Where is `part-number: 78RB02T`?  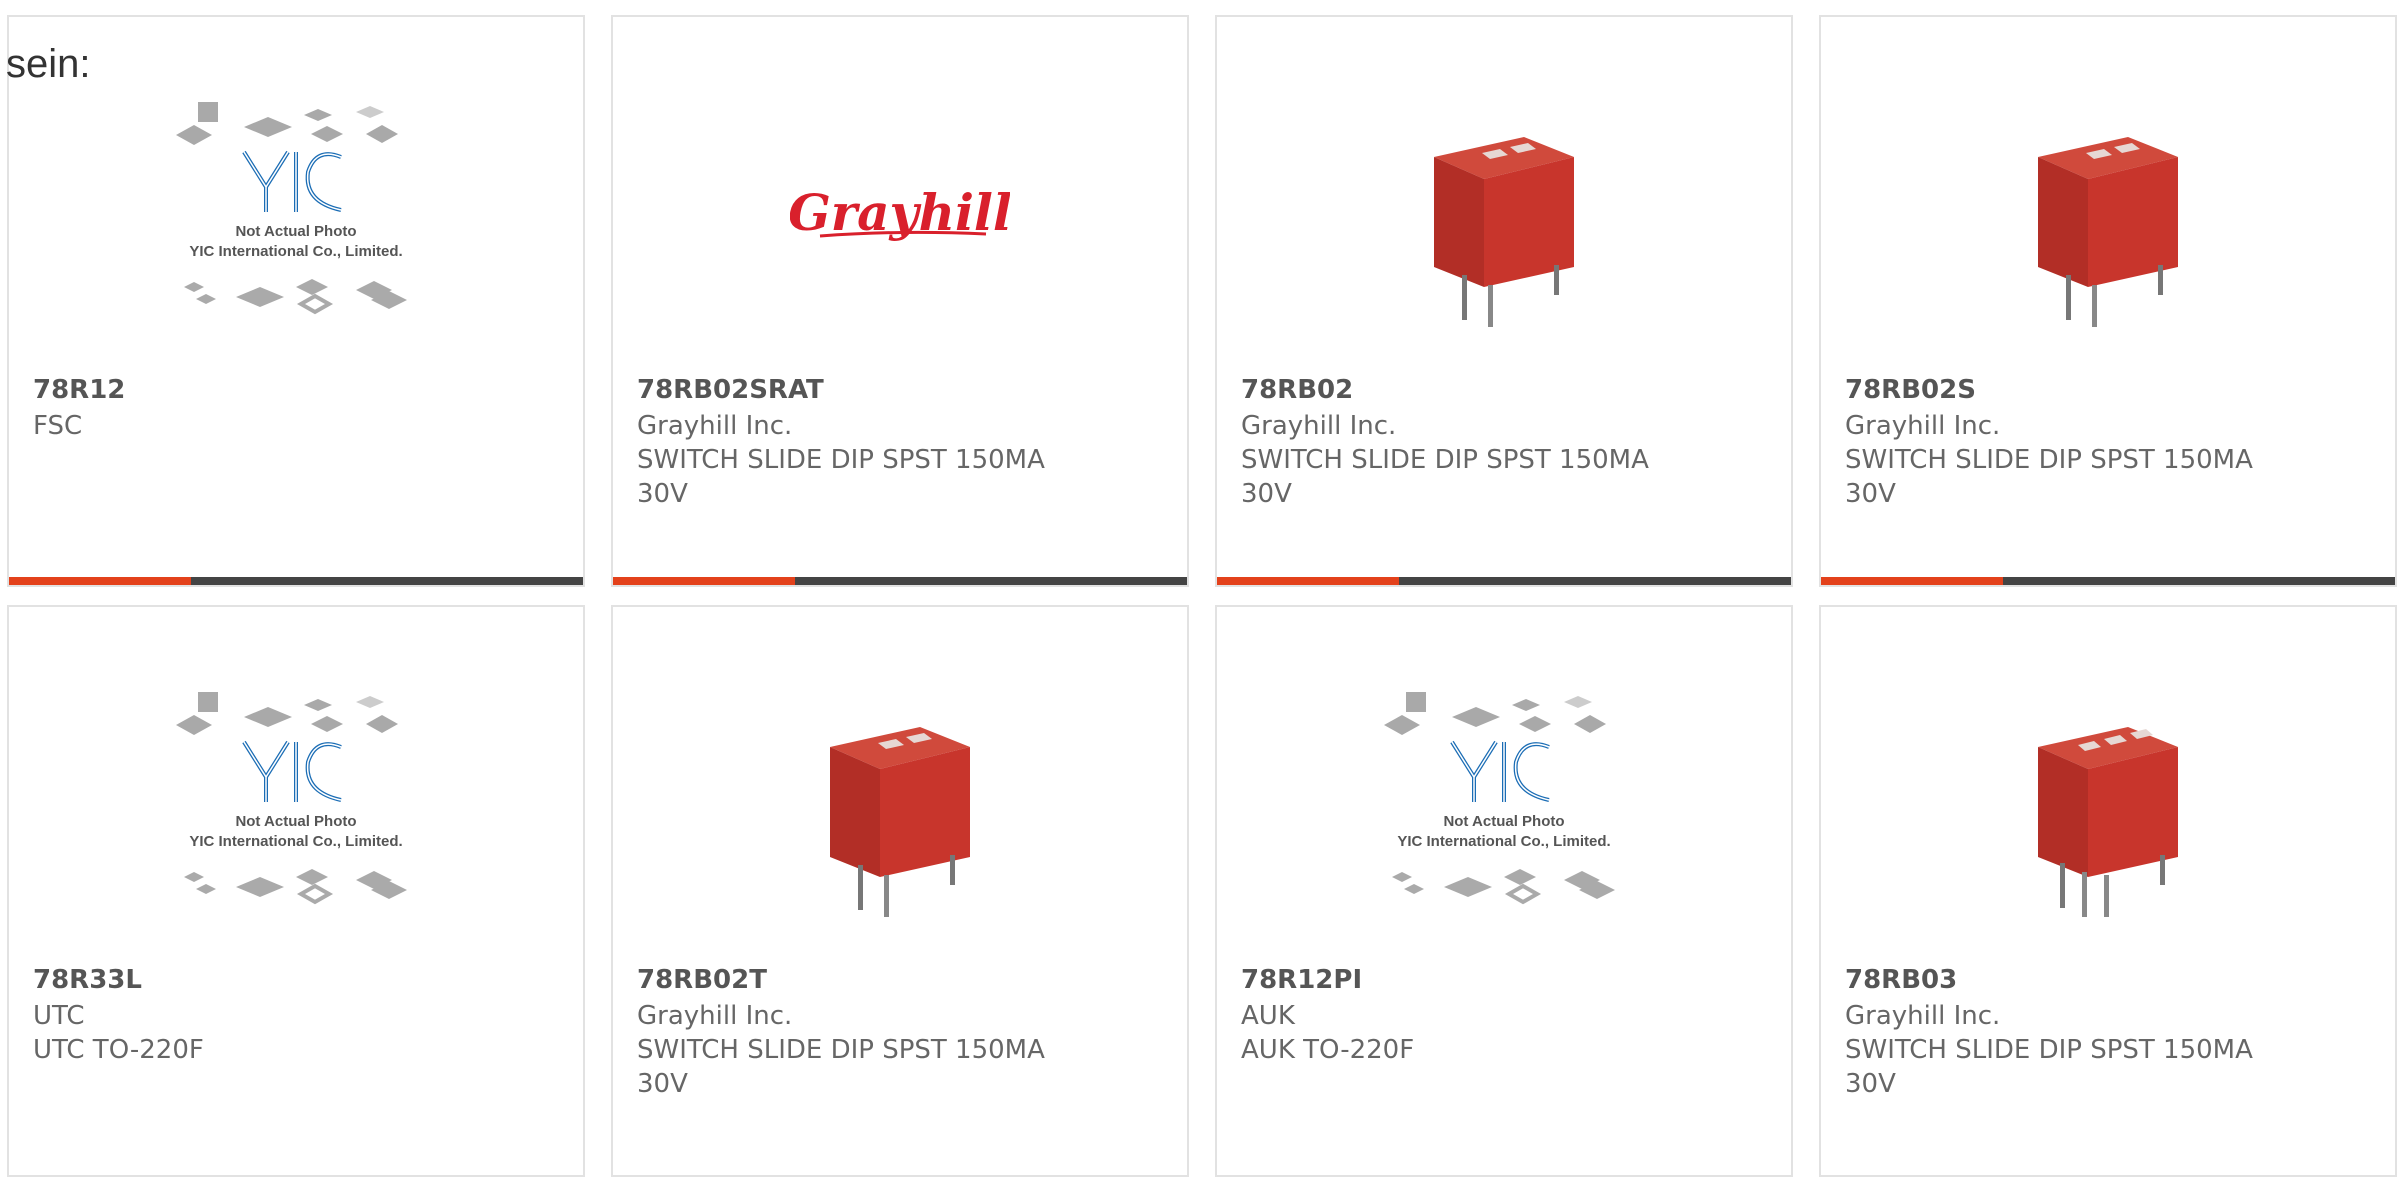
part-number: 78RB02T is located at coordinates (702, 980).